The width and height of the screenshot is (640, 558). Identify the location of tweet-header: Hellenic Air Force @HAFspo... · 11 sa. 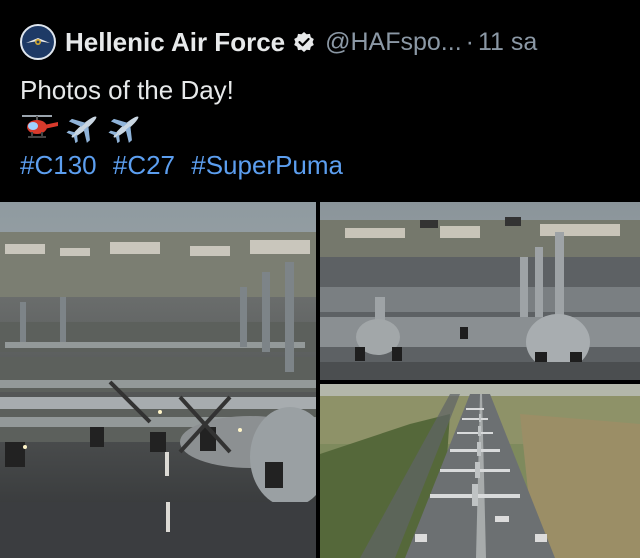
(278, 42).